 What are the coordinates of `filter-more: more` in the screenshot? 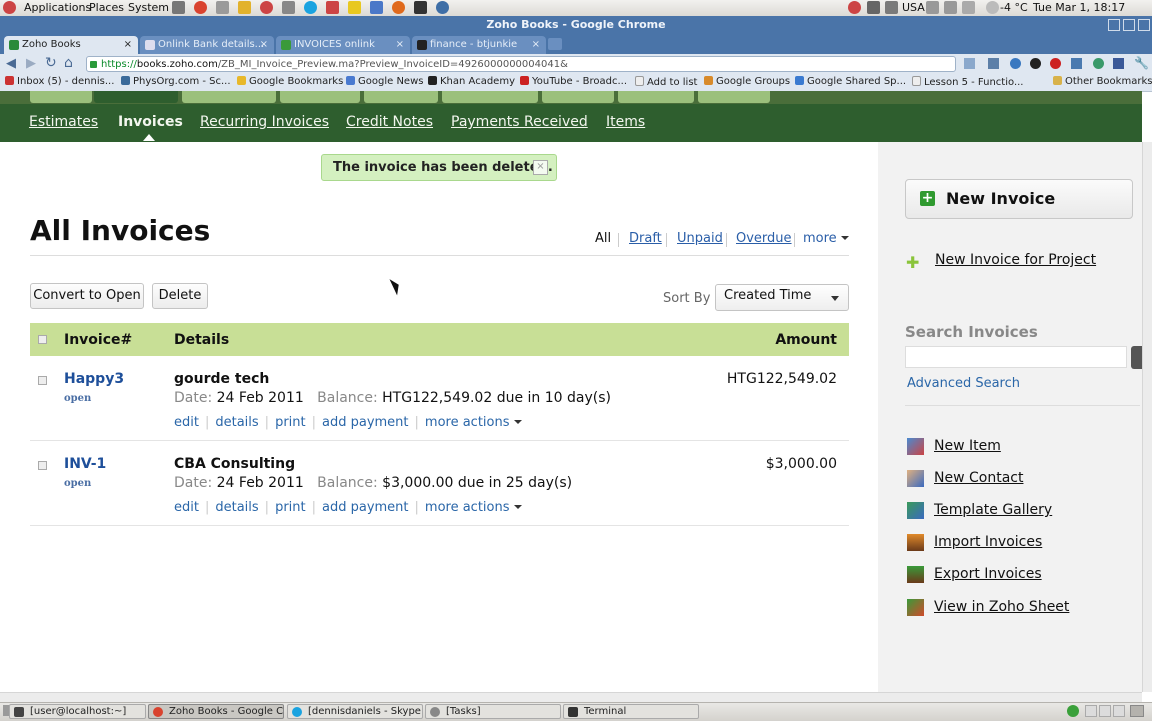 It's located at (826, 238).